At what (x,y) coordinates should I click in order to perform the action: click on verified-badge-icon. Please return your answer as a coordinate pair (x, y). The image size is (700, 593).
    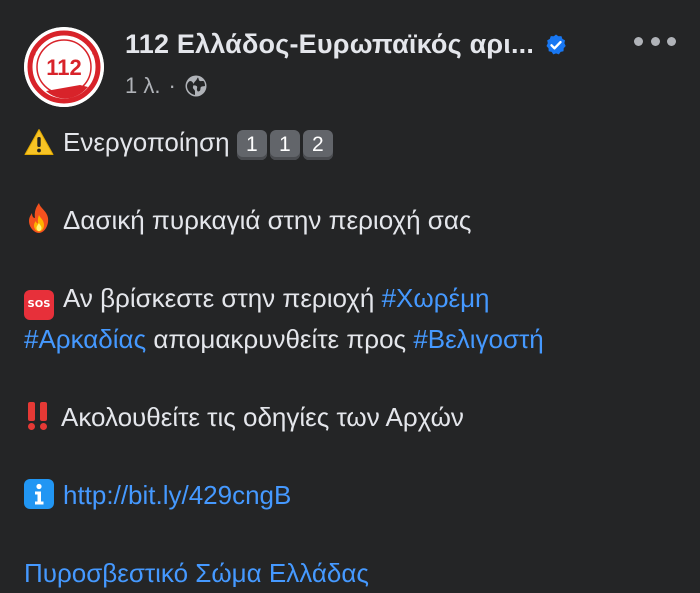
    Looking at the image, I should click on (556, 44).